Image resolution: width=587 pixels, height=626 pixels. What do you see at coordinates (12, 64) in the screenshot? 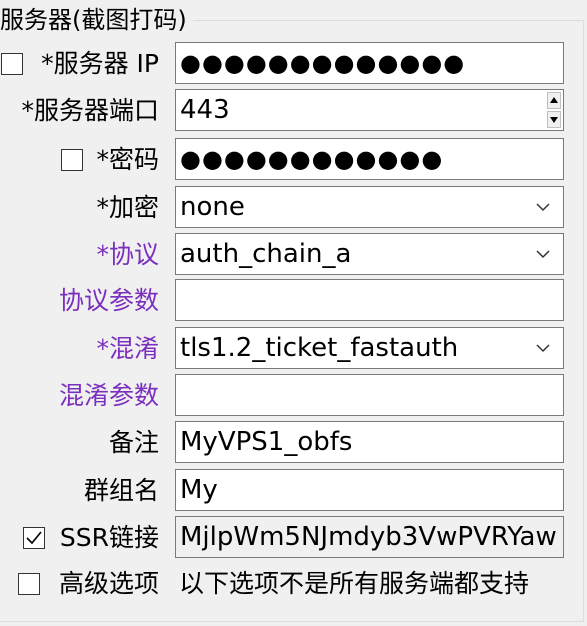
I see `show-server-ip-checkbox` at bounding box center [12, 64].